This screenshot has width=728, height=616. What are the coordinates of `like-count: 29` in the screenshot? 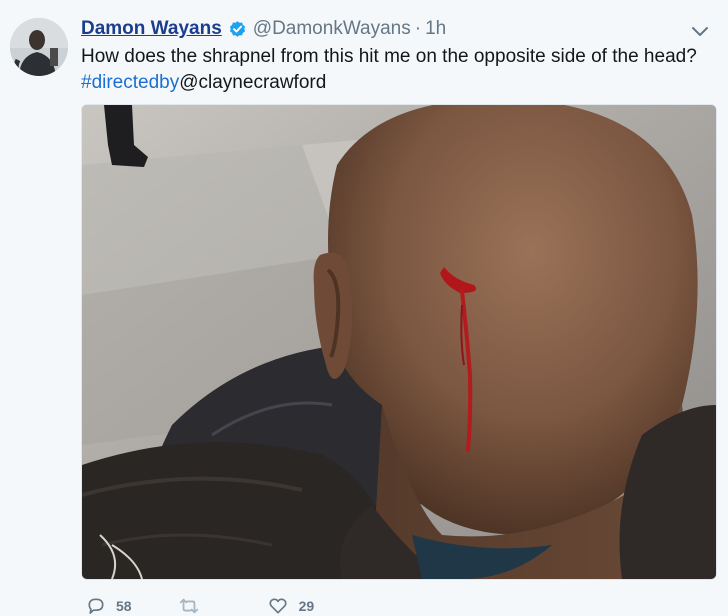 It's located at (306, 606).